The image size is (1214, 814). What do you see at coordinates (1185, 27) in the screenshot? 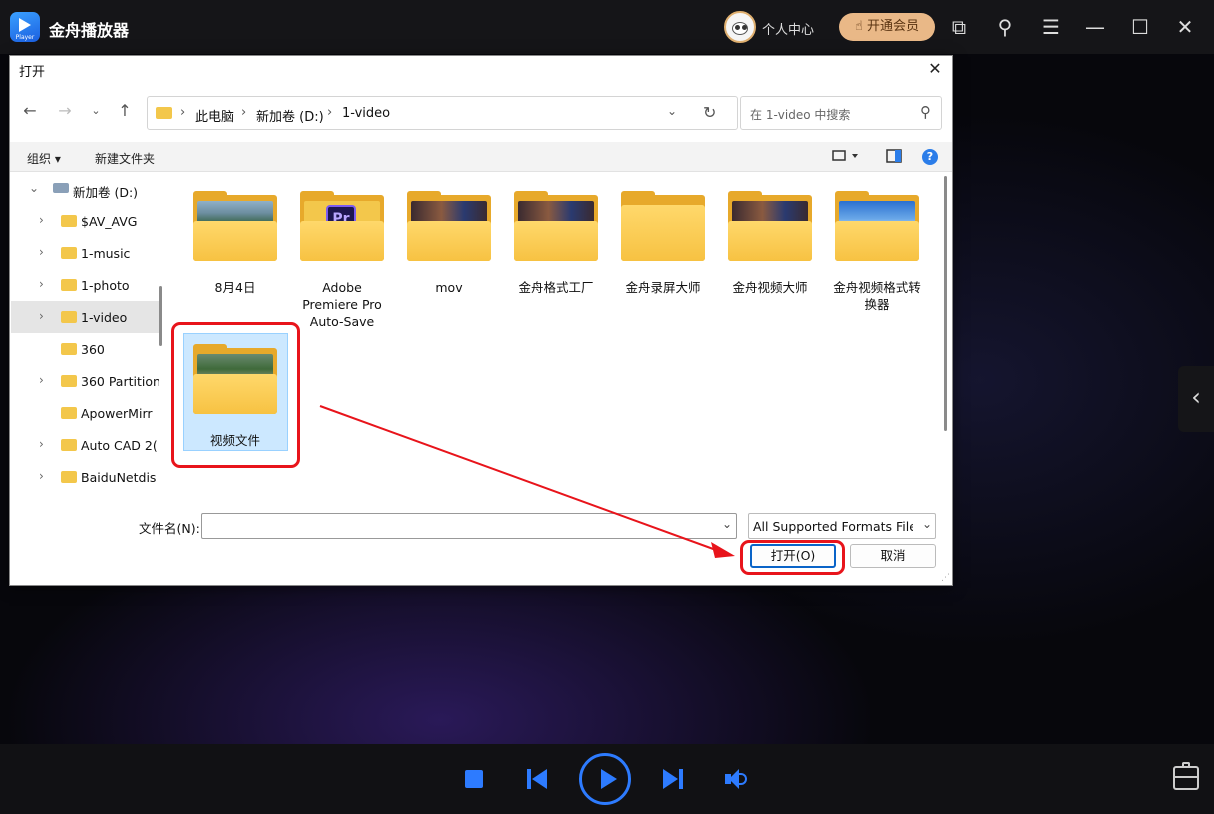
I see `close-icon: ✕` at bounding box center [1185, 27].